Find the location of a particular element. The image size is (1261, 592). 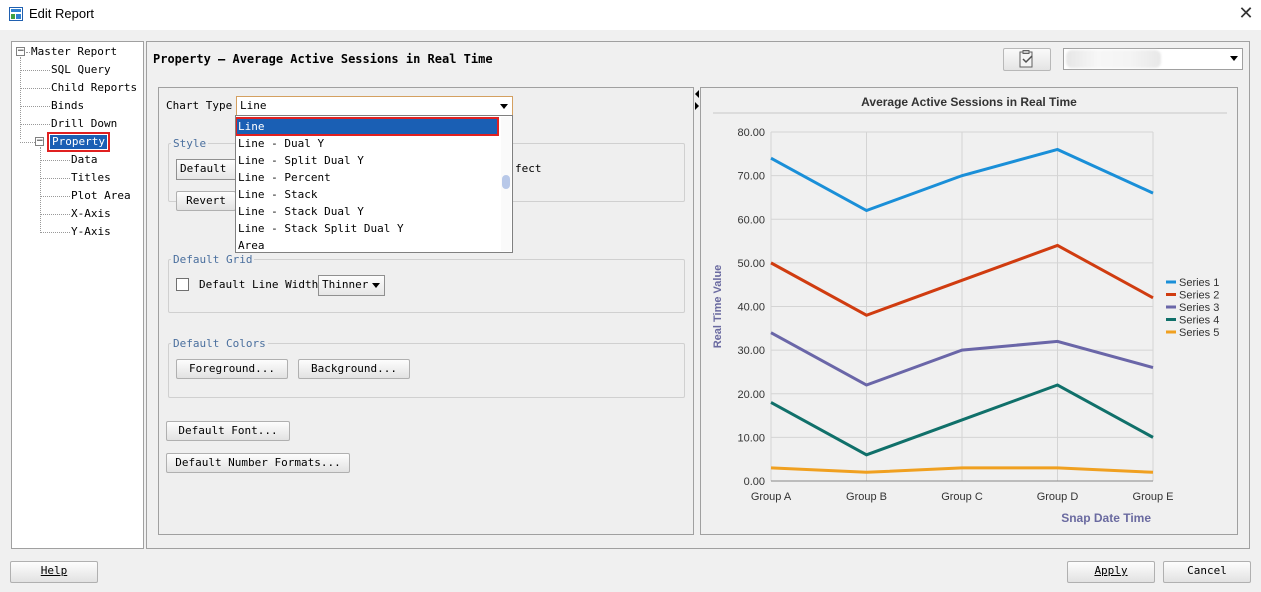

report-selector-combo is located at coordinates (1153, 59).